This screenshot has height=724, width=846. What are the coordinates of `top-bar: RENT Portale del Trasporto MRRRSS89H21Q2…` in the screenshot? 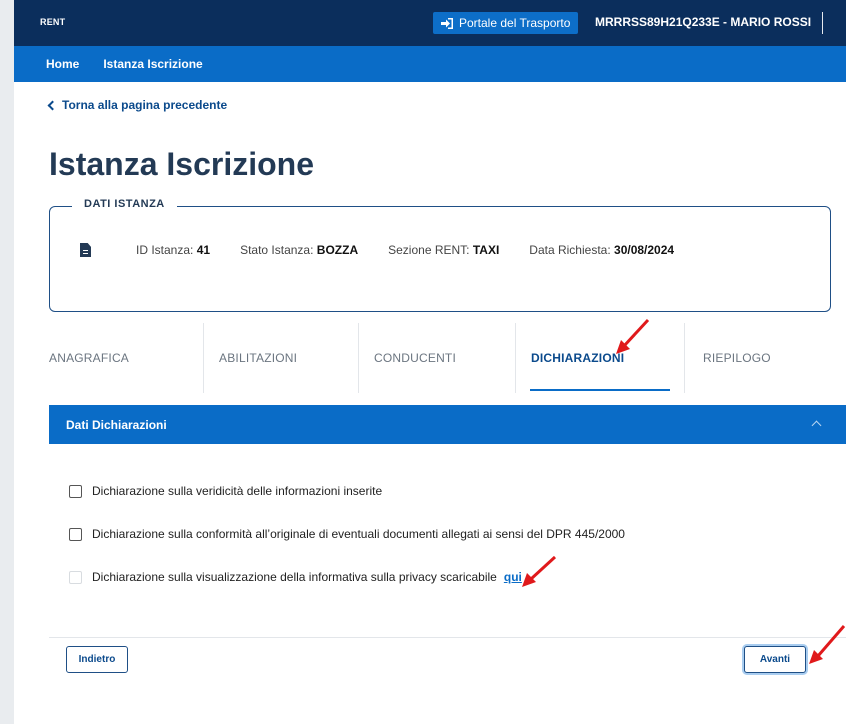 It's located at (430, 23).